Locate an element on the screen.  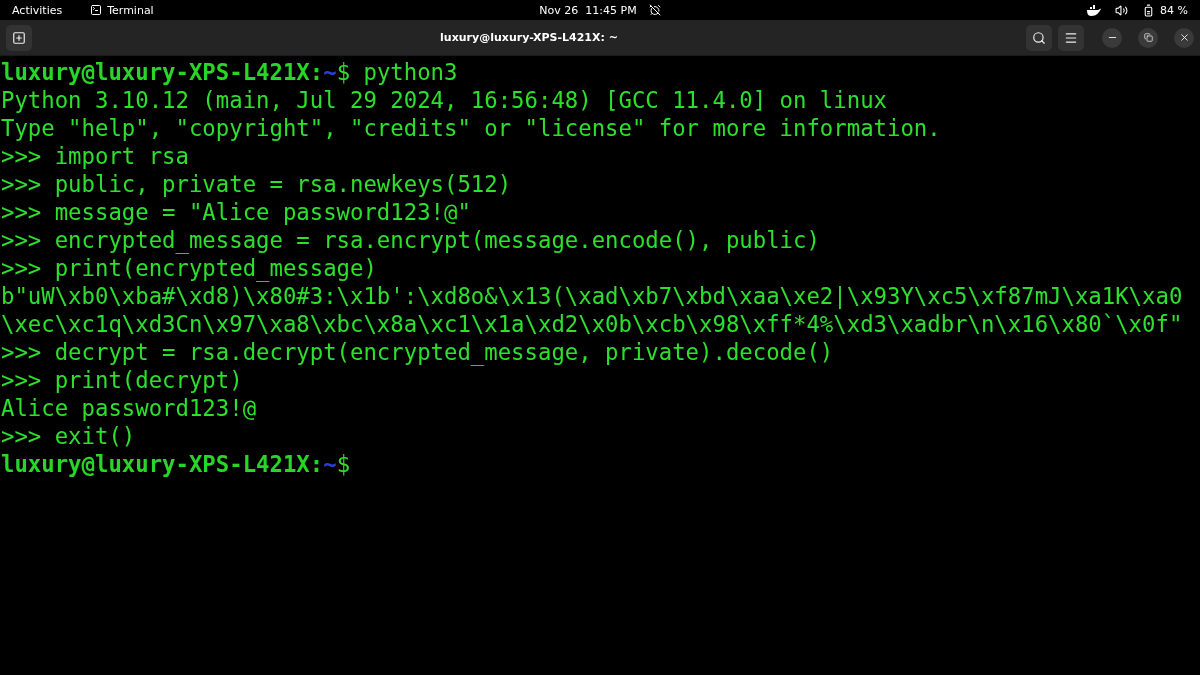
output-line: Python 3.10.12 (main, Jul 29 2024, 16:56:48) [GCC 11.4.0] on linux is located at coordinates (444, 100).